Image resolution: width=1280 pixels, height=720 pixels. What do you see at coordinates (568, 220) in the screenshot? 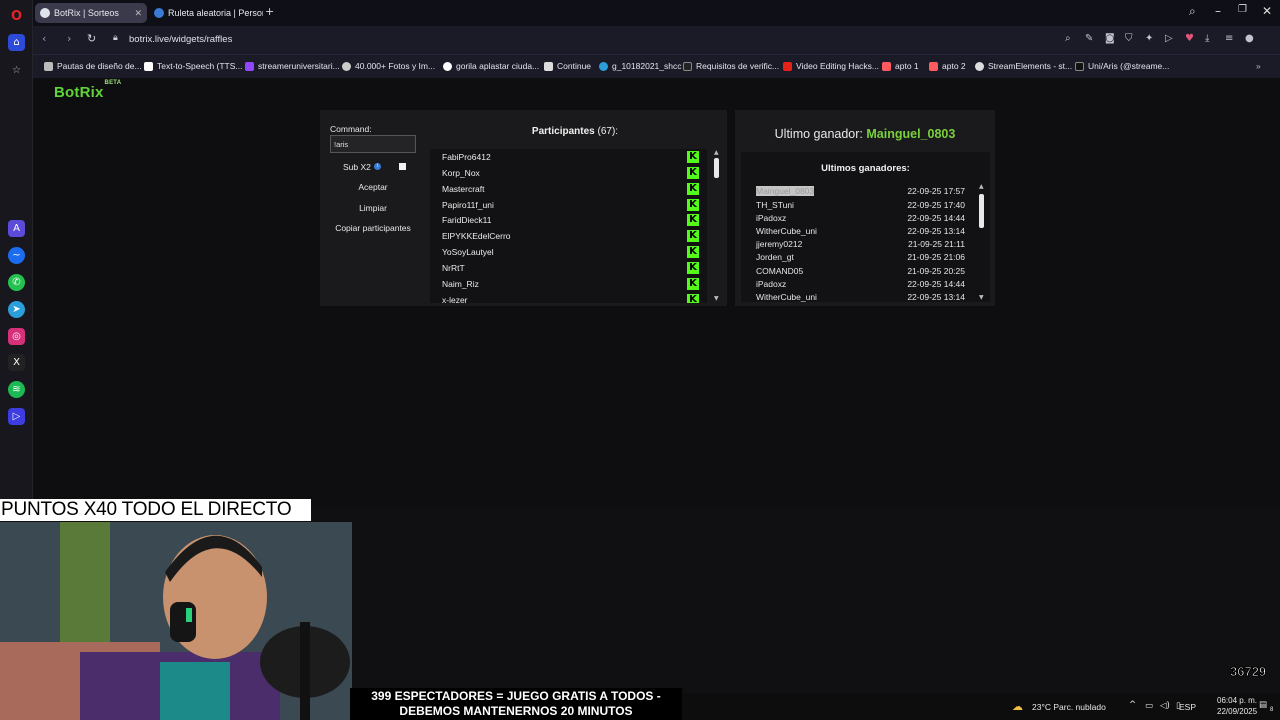
I see `participant-row: FaridDieck11 K` at bounding box center [568, 220].